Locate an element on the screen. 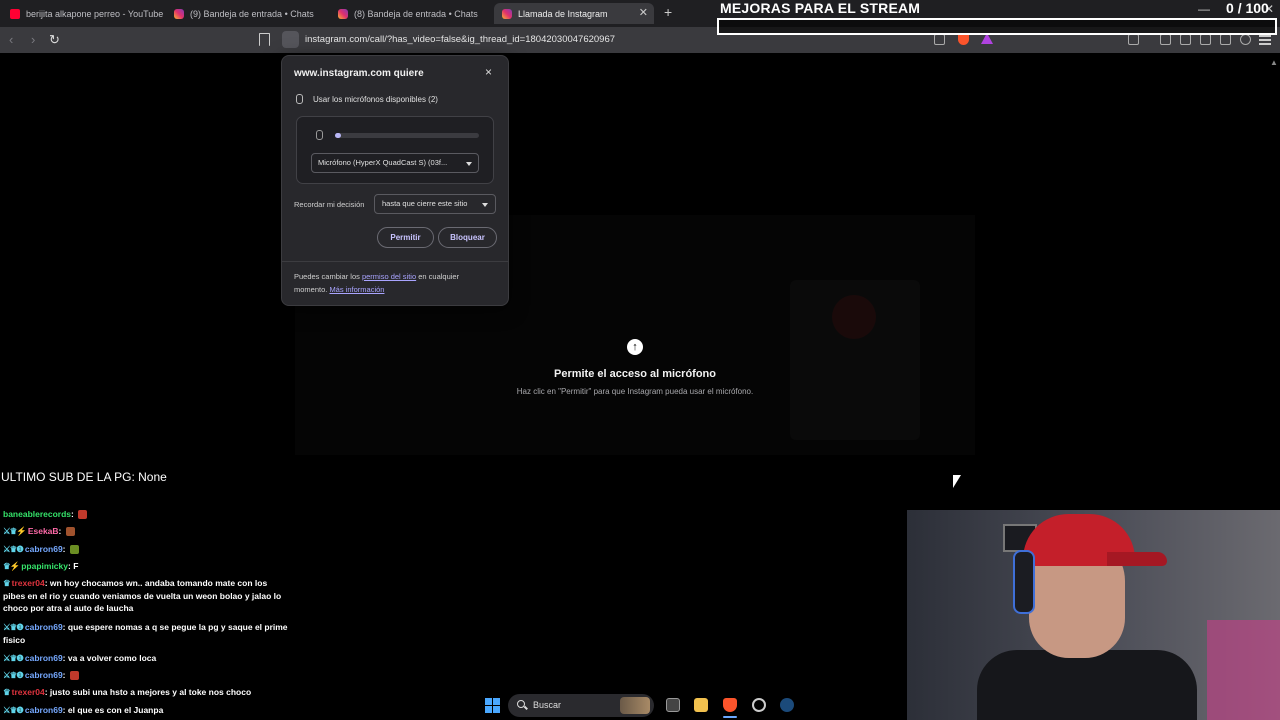  headset is located at coordinates (1024, 582).